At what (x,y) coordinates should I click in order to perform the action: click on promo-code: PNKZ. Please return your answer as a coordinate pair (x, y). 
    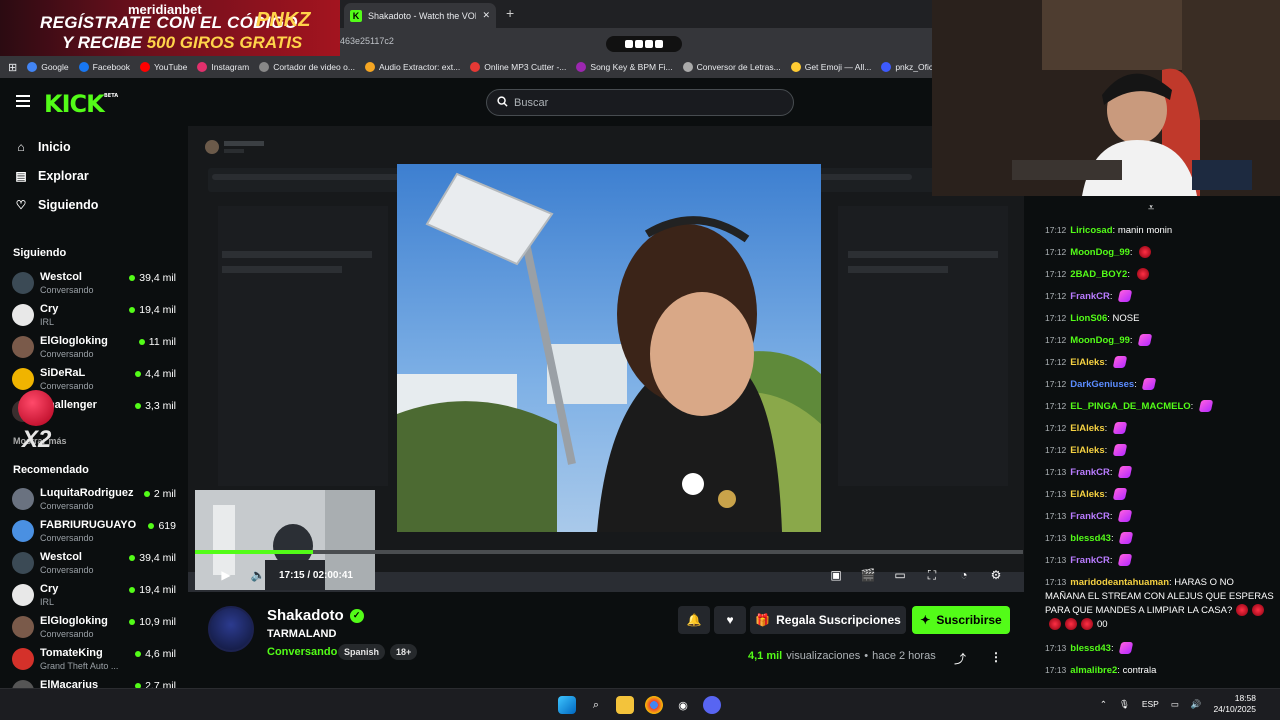
    Looking at the image, I should click on (283, 20).